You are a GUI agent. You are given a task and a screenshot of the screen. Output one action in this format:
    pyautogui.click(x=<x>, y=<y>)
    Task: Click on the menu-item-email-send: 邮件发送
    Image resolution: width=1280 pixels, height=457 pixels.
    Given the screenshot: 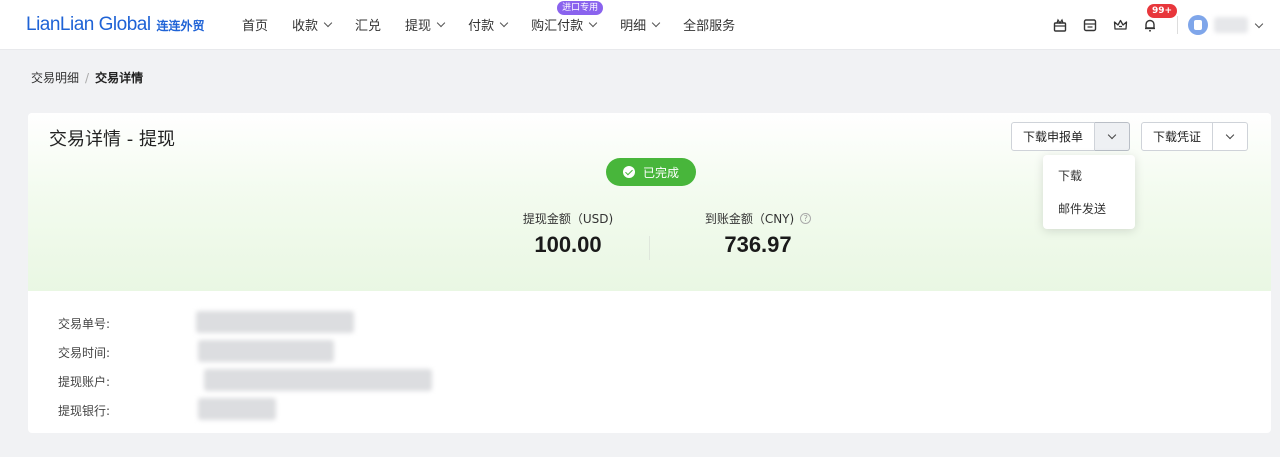 What is the action you would take?
    pyautogui.click(x=1089, y=213)
    